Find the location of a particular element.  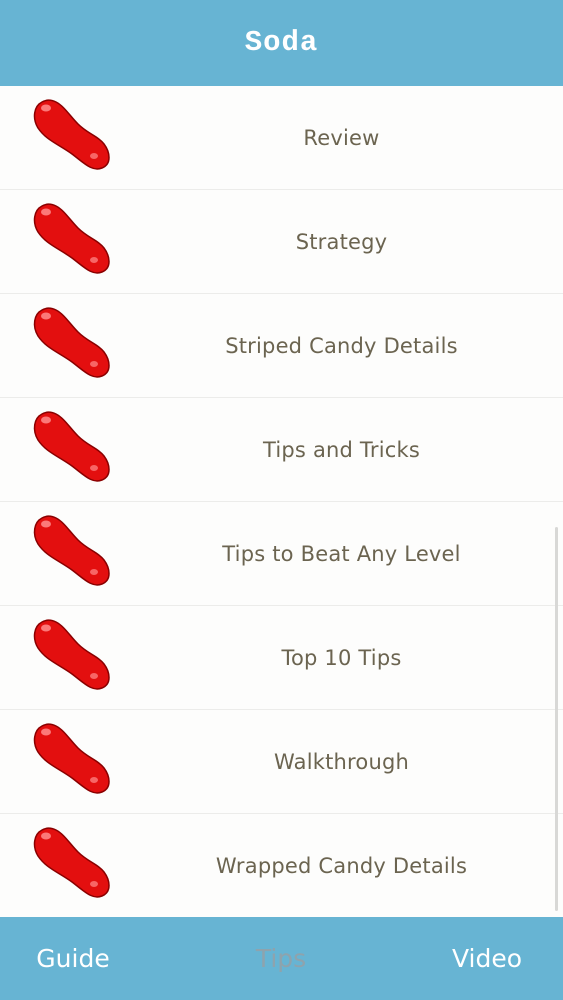

tab-guide: Guide is located at coordinates (73, 958).